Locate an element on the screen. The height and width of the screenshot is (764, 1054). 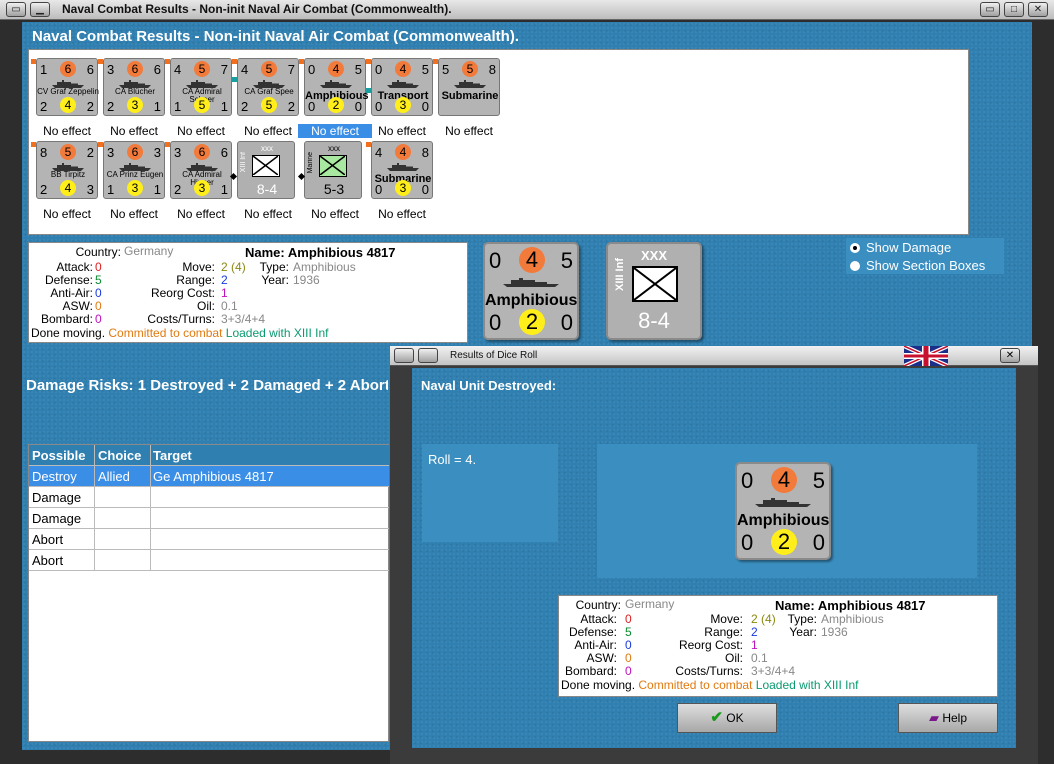
book-icon: ▰ is located at coordinates (933, 717).